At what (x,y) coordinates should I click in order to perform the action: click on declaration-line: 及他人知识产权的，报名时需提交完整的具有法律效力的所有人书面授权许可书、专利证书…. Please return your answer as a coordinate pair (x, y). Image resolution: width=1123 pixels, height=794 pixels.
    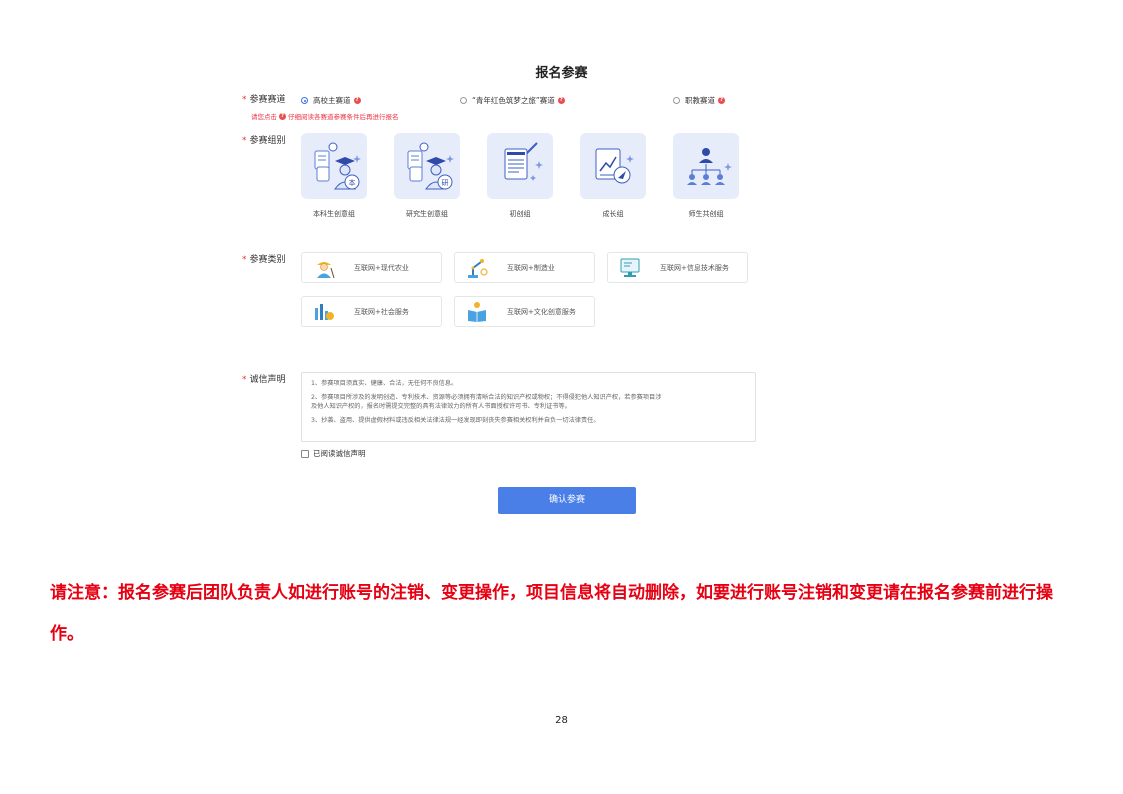
    Looking at the image, I should click on (441, 406).